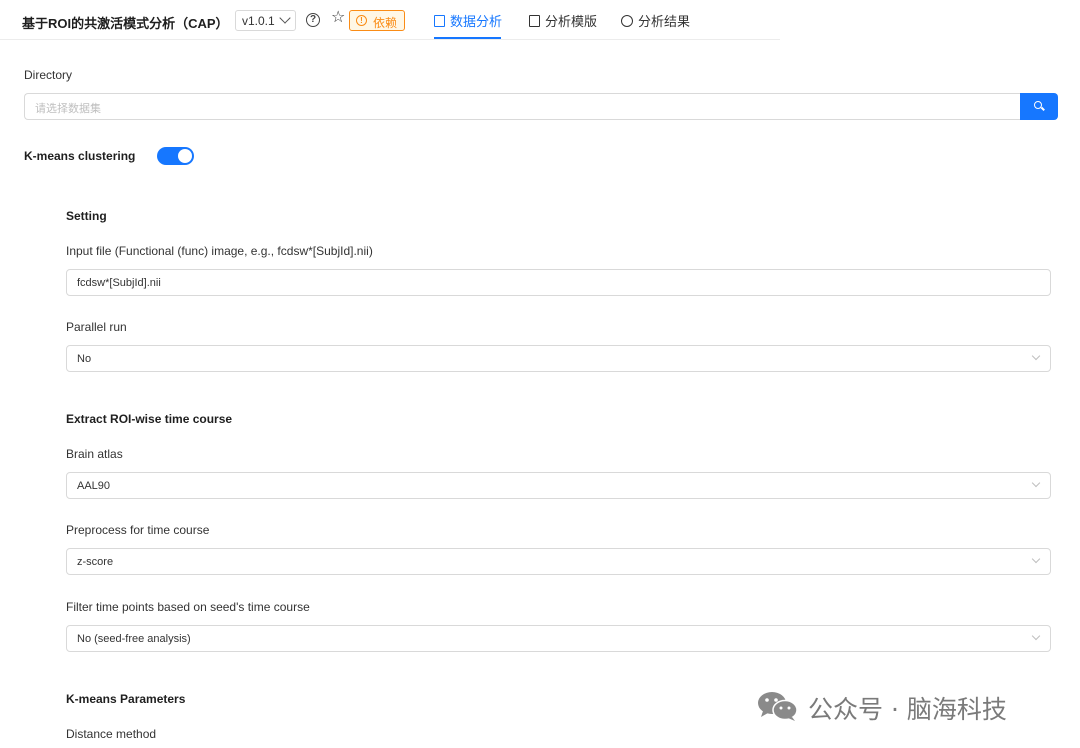  I want to click on star-icon: ☆, so click(338, 18).